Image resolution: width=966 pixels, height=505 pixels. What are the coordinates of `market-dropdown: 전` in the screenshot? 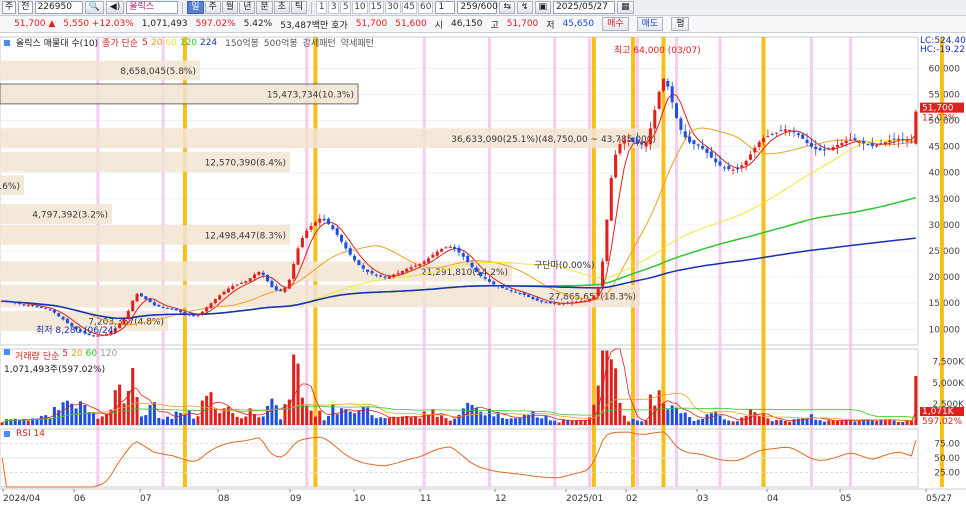 It's located at (25, 7).